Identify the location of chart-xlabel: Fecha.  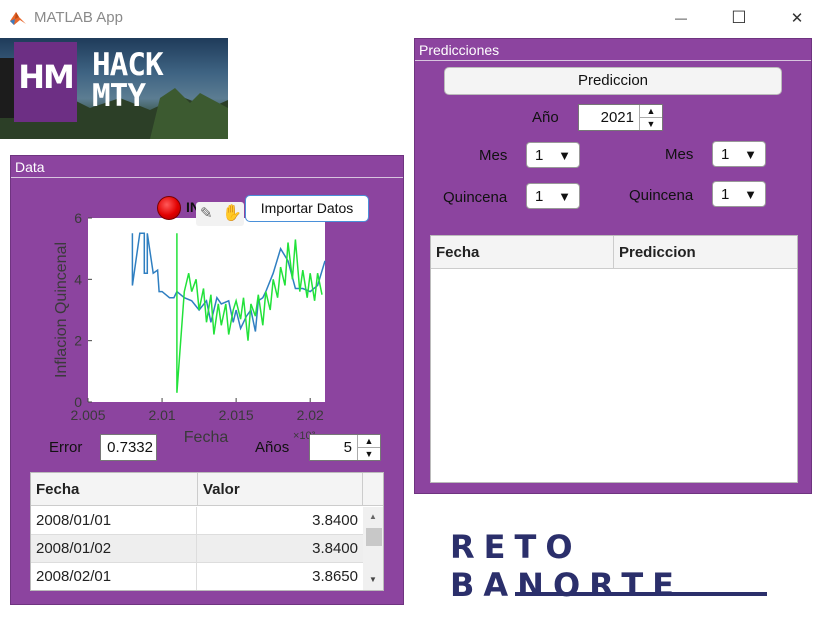
(206, 437).